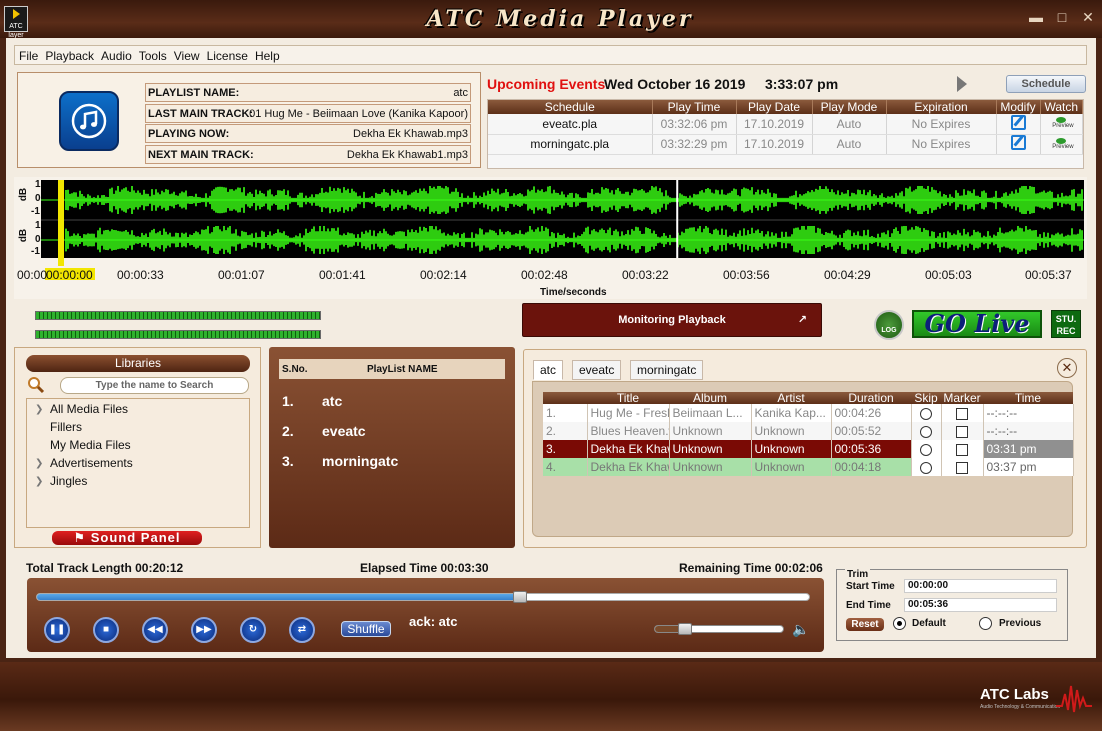 The height and width of the screenshot is (731, 1102). Describe the element at coordinates (548, 370) in the screenshot. I see `tab-atc: atc` at that location.